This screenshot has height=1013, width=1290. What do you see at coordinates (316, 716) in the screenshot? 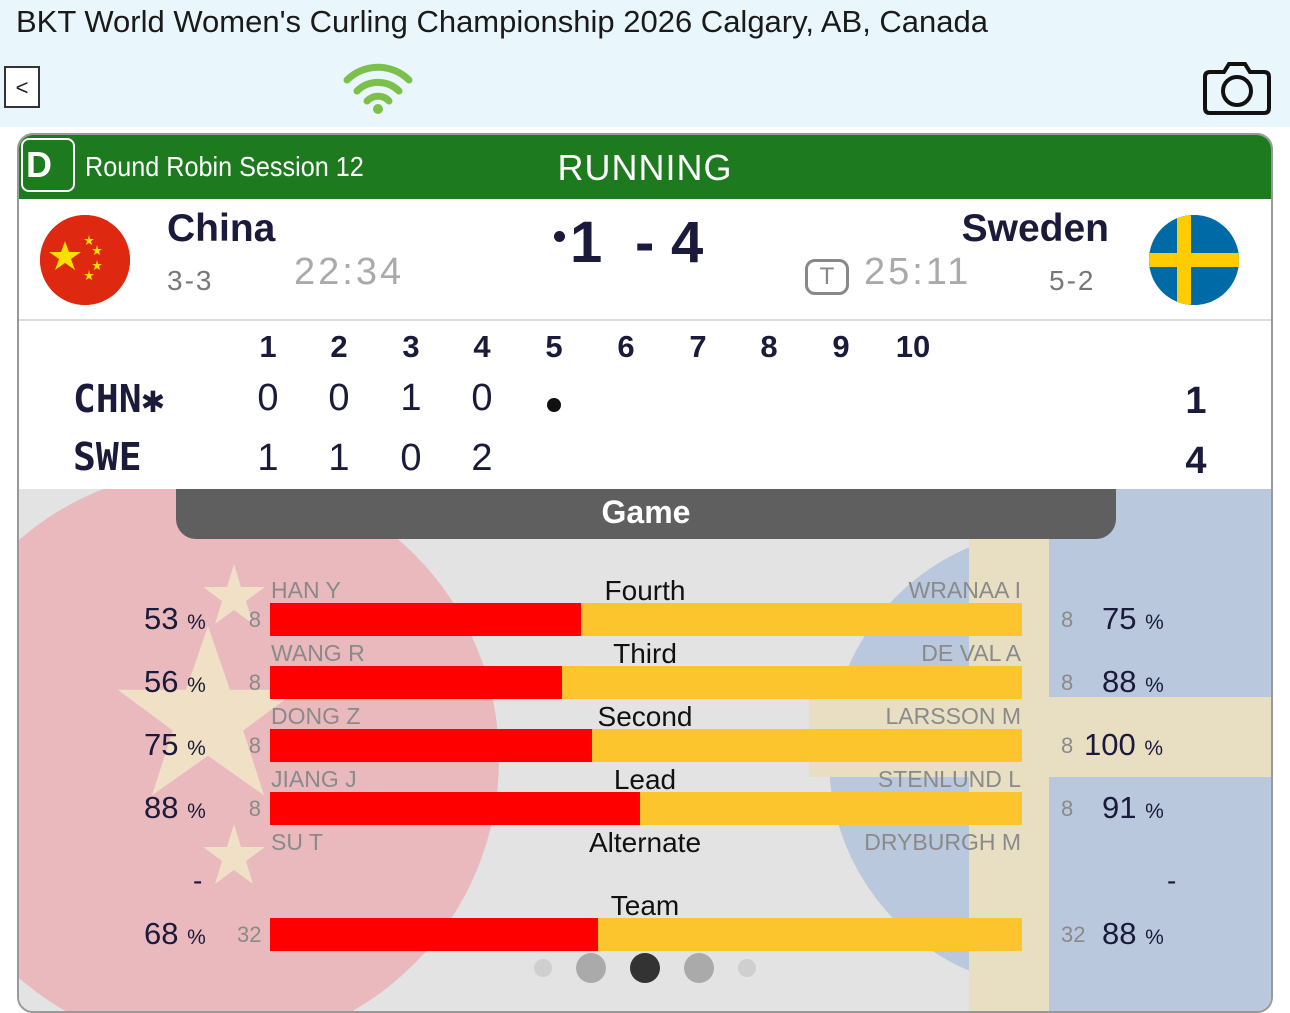
I see `home-player-name: DONG Z` at bounding box center [316, 716].